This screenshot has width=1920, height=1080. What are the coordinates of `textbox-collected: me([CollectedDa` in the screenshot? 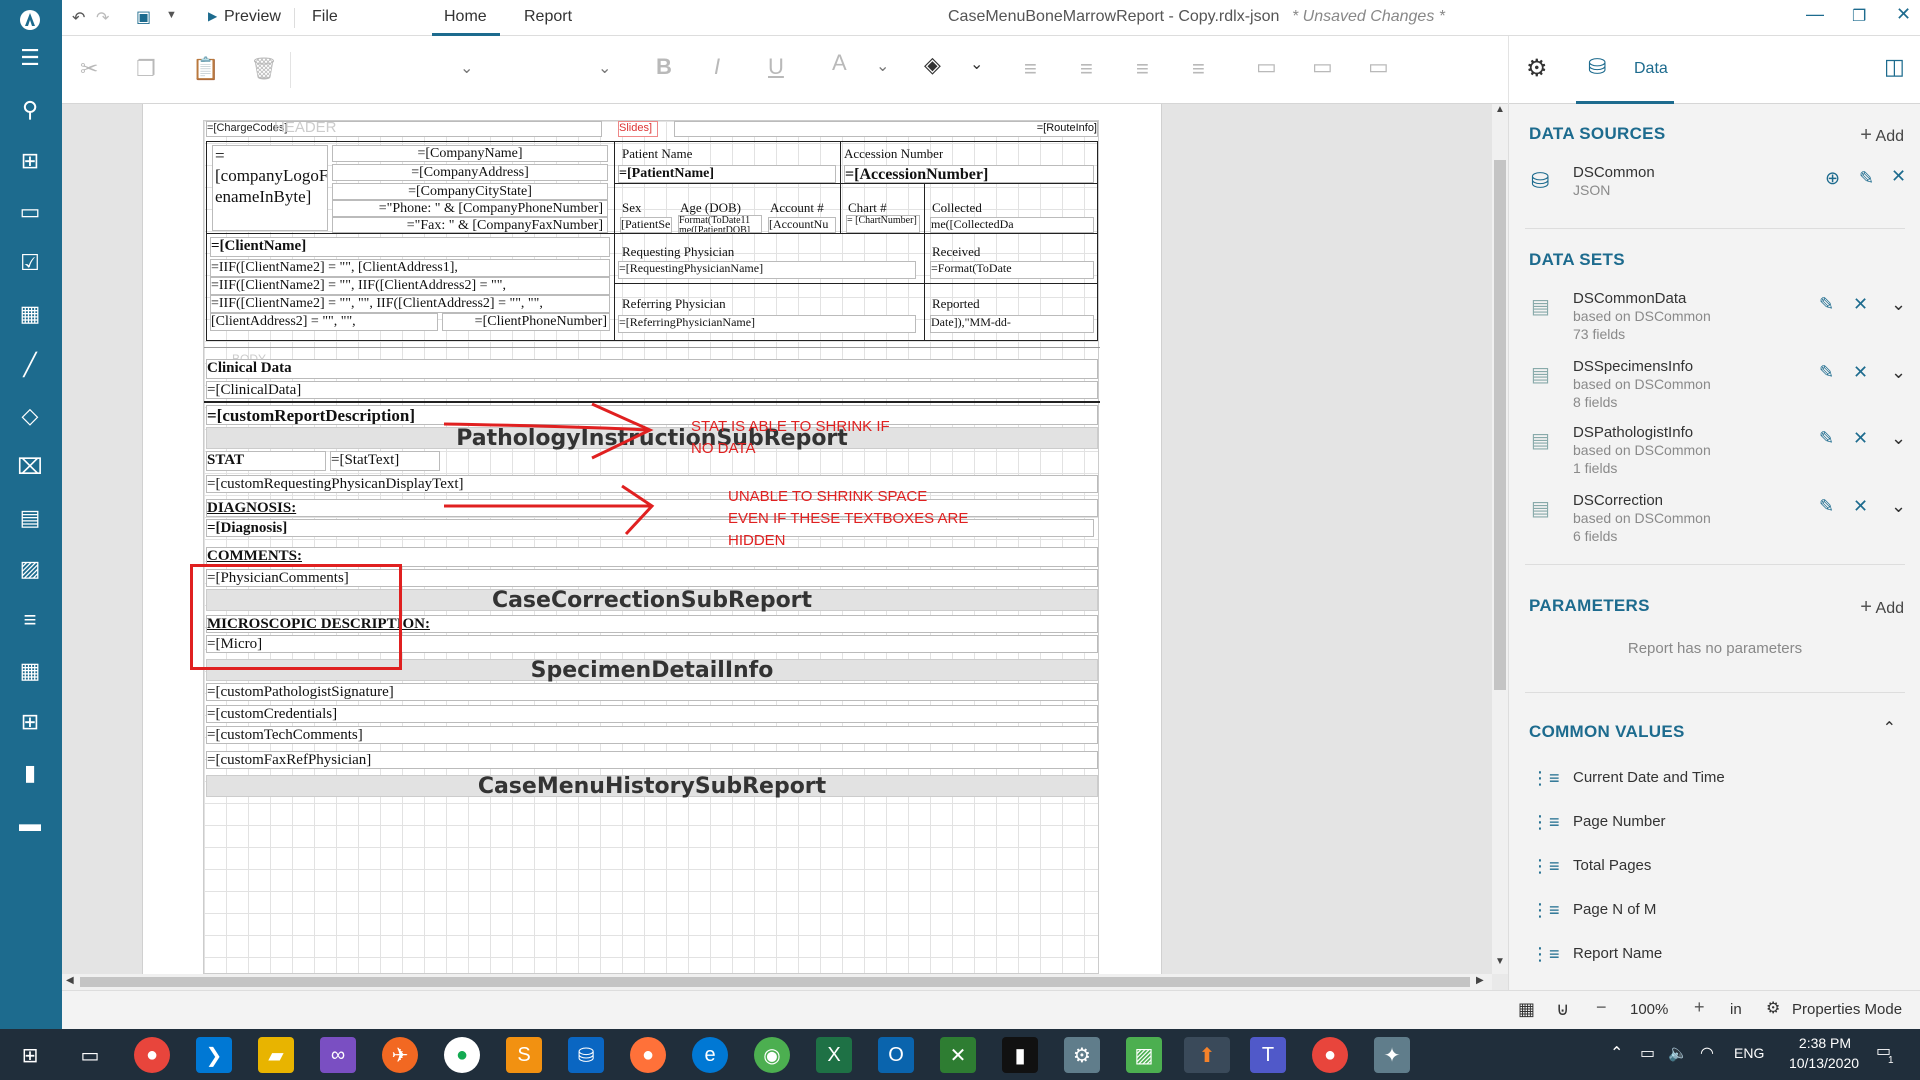 It's located at (1012, 225).